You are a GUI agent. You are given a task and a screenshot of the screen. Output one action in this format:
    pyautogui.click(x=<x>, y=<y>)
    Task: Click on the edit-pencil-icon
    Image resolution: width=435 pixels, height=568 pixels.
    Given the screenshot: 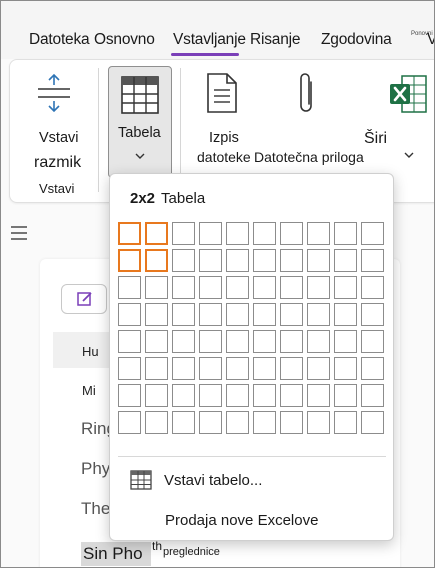 What is the action you would take?
    pyautogui.click(x=84, y=299)
    